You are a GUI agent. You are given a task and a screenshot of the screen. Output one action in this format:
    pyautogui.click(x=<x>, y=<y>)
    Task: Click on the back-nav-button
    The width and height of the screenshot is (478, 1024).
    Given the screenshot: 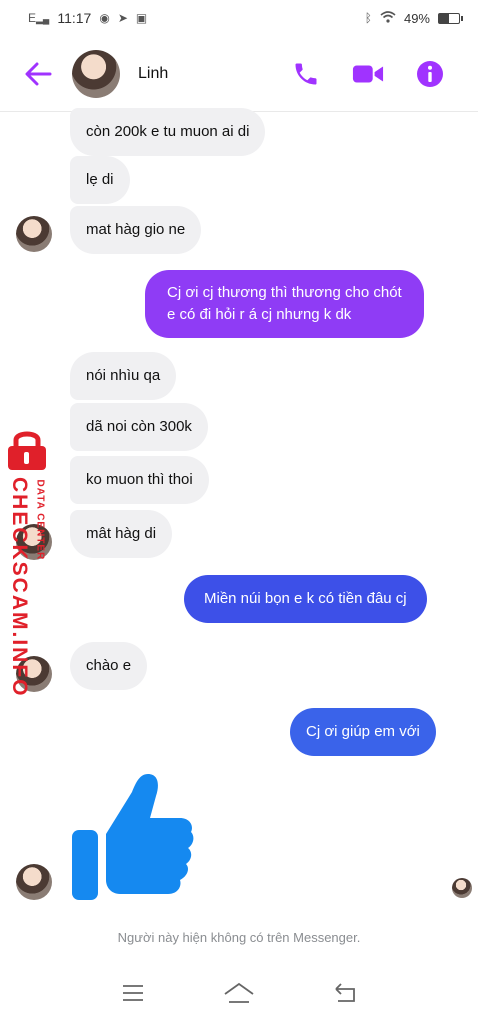 What is the action you would take?
    pyautogui.click(x=345, y=993)
    